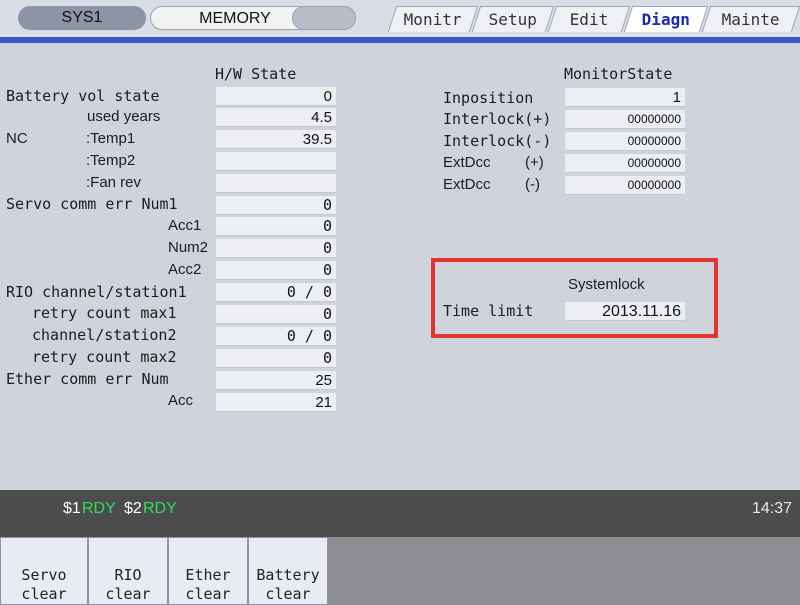 The width and height of the screenshot is (800, 605). I want to click on hw-value-temp1: 39.5, so click(276, 139).